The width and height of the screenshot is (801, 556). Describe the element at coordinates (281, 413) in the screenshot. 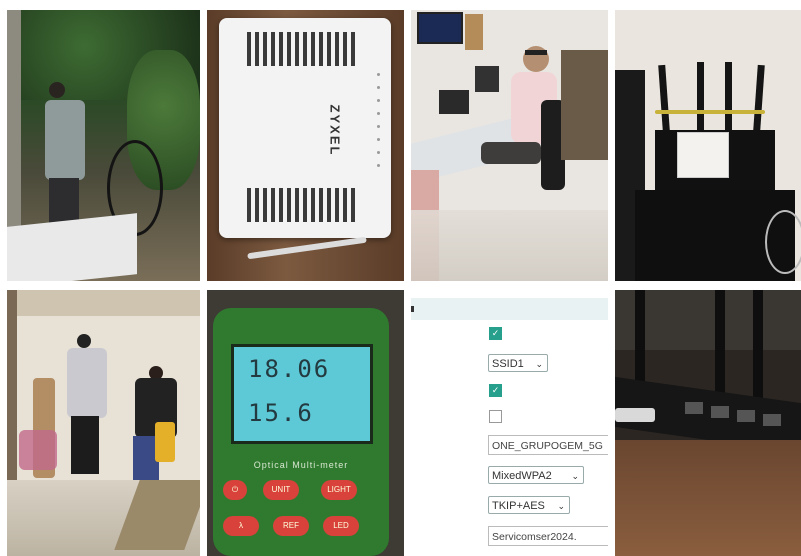

I see `meter-reading-bottom: 15.6` at that location.